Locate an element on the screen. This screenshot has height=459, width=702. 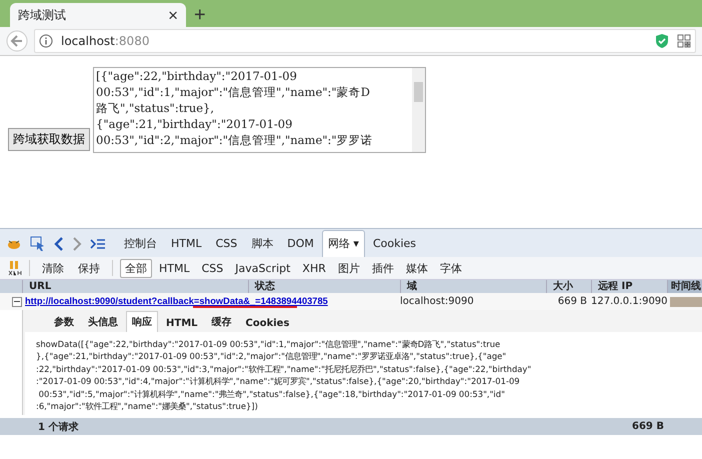
filter-button: JavaScript is located at coordinates (263, 268).